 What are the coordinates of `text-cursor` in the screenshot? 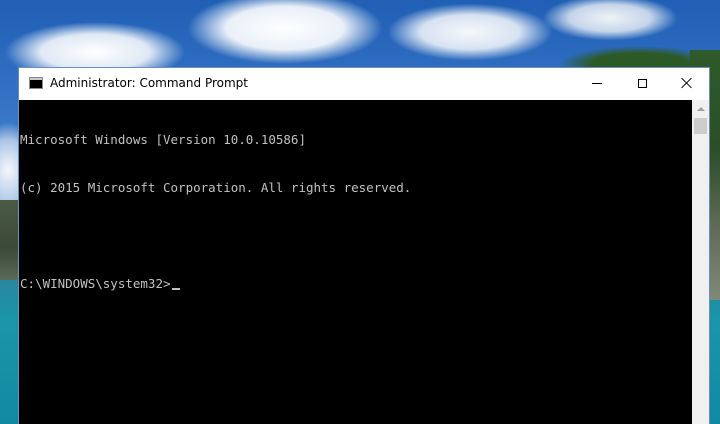 It's located at (175, 289).